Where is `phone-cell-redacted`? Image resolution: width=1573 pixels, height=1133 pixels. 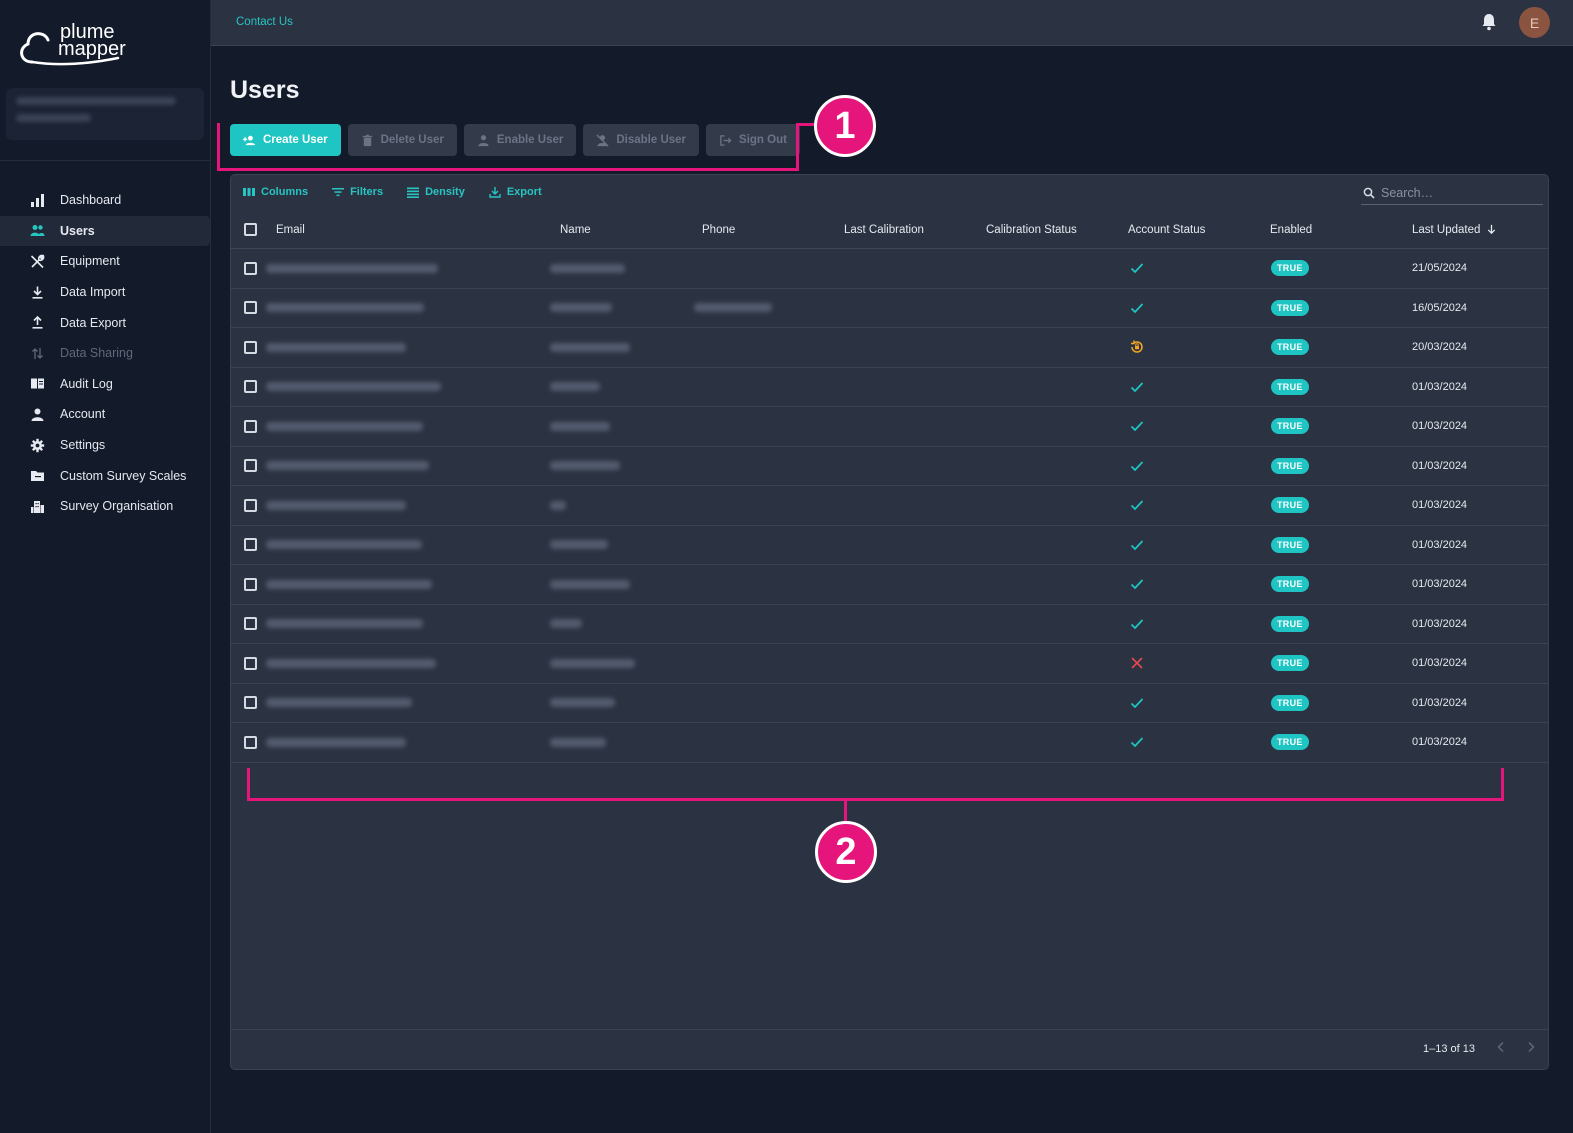
phone-cell-redacted is located at coordinates (733, 308).